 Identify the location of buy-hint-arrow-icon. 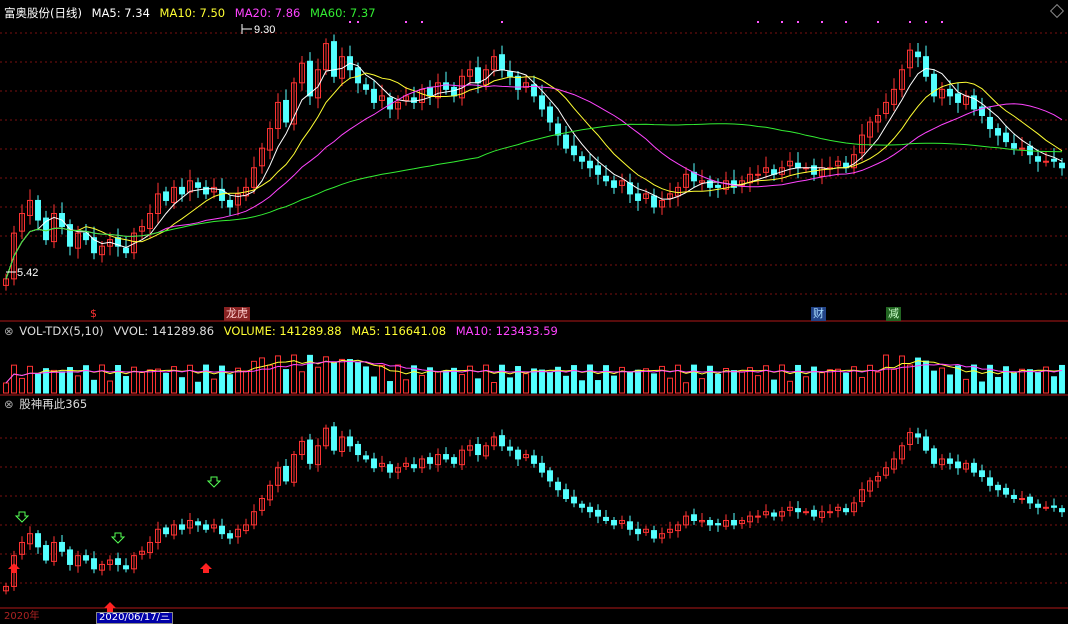
(214, 482).